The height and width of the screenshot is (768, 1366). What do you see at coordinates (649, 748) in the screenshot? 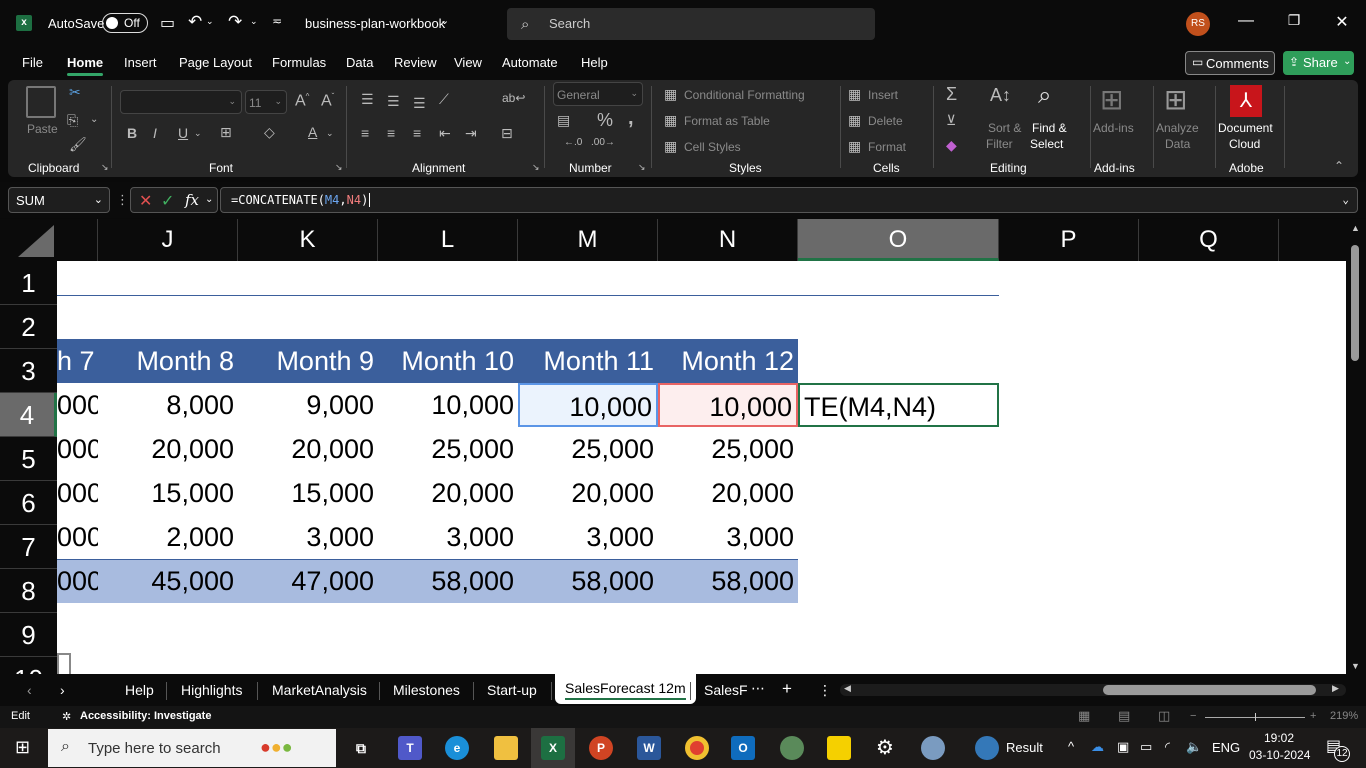
I see `word-icon: W` at bounding box center [649, 748].